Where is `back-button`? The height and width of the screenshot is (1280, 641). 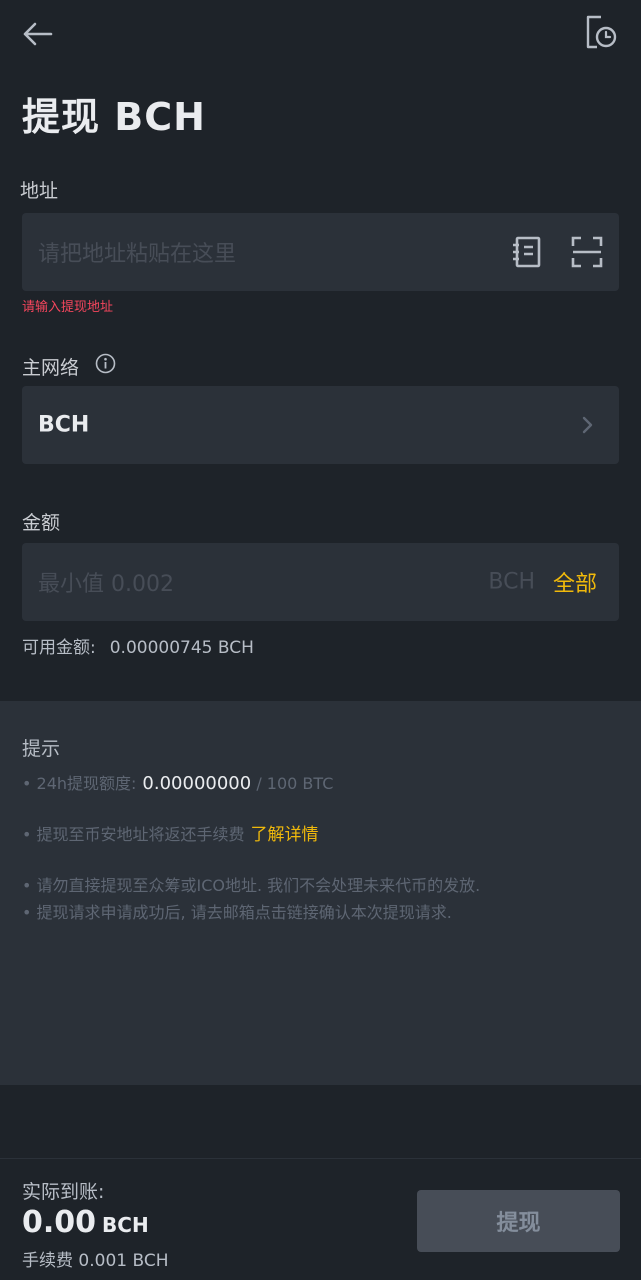
back-button is located at coordinates (38, 36).